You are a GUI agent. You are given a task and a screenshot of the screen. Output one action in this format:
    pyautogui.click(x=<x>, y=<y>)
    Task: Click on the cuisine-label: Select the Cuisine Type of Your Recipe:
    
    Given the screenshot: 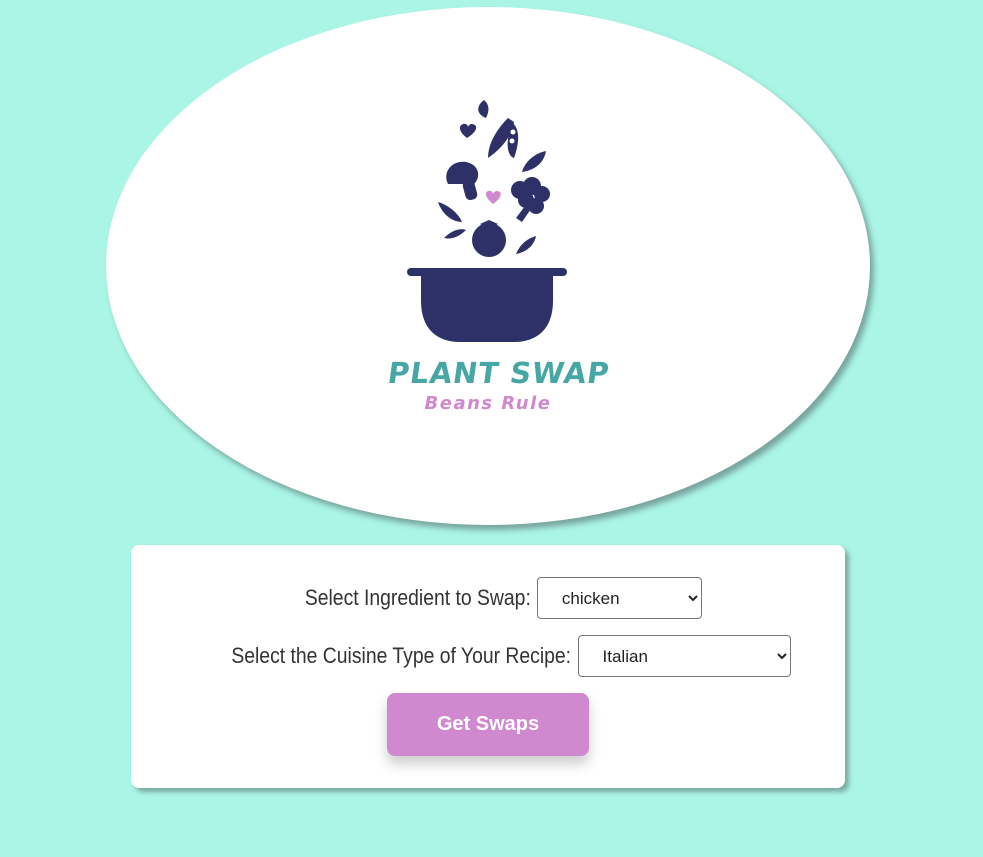 What is the action you would take?
    pyautogui.click(x=401, y=655)
    